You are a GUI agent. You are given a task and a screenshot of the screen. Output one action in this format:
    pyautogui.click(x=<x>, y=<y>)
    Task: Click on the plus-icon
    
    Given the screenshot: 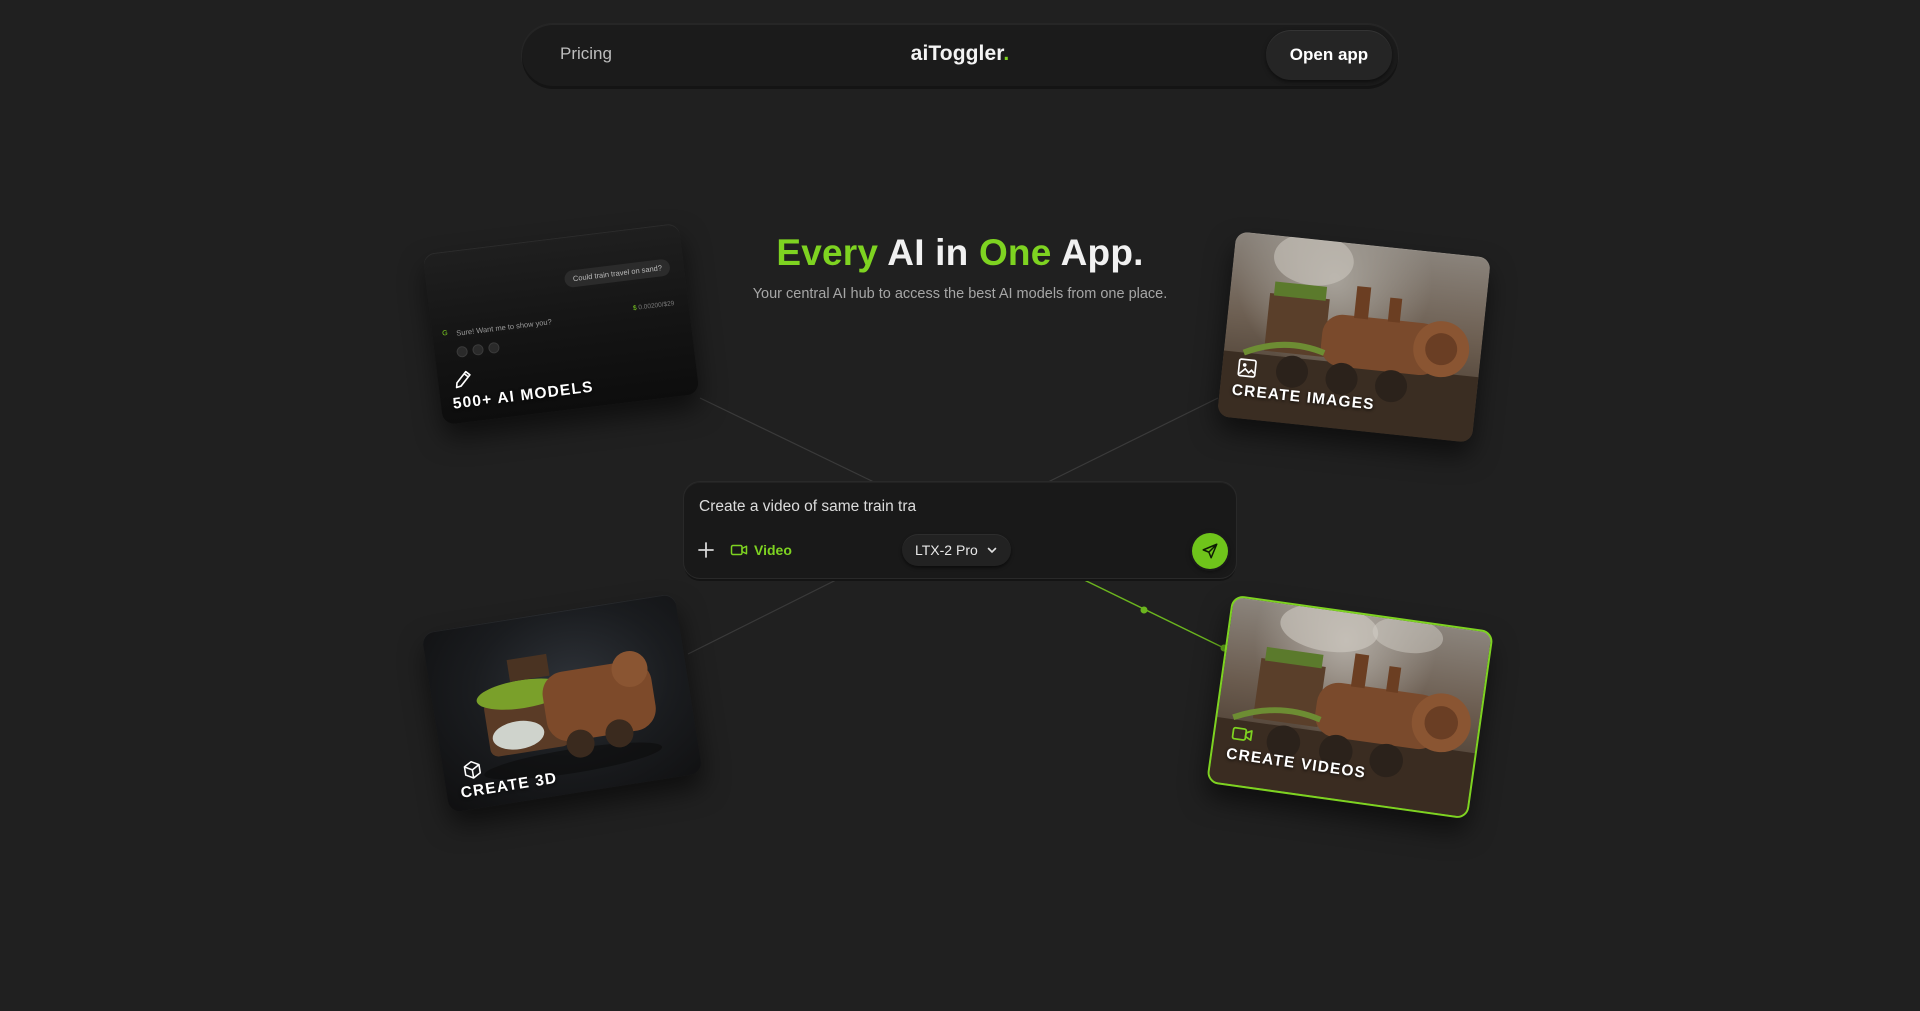 What is the action you would take?
    pyautogui.click(x=706, y=550)
    